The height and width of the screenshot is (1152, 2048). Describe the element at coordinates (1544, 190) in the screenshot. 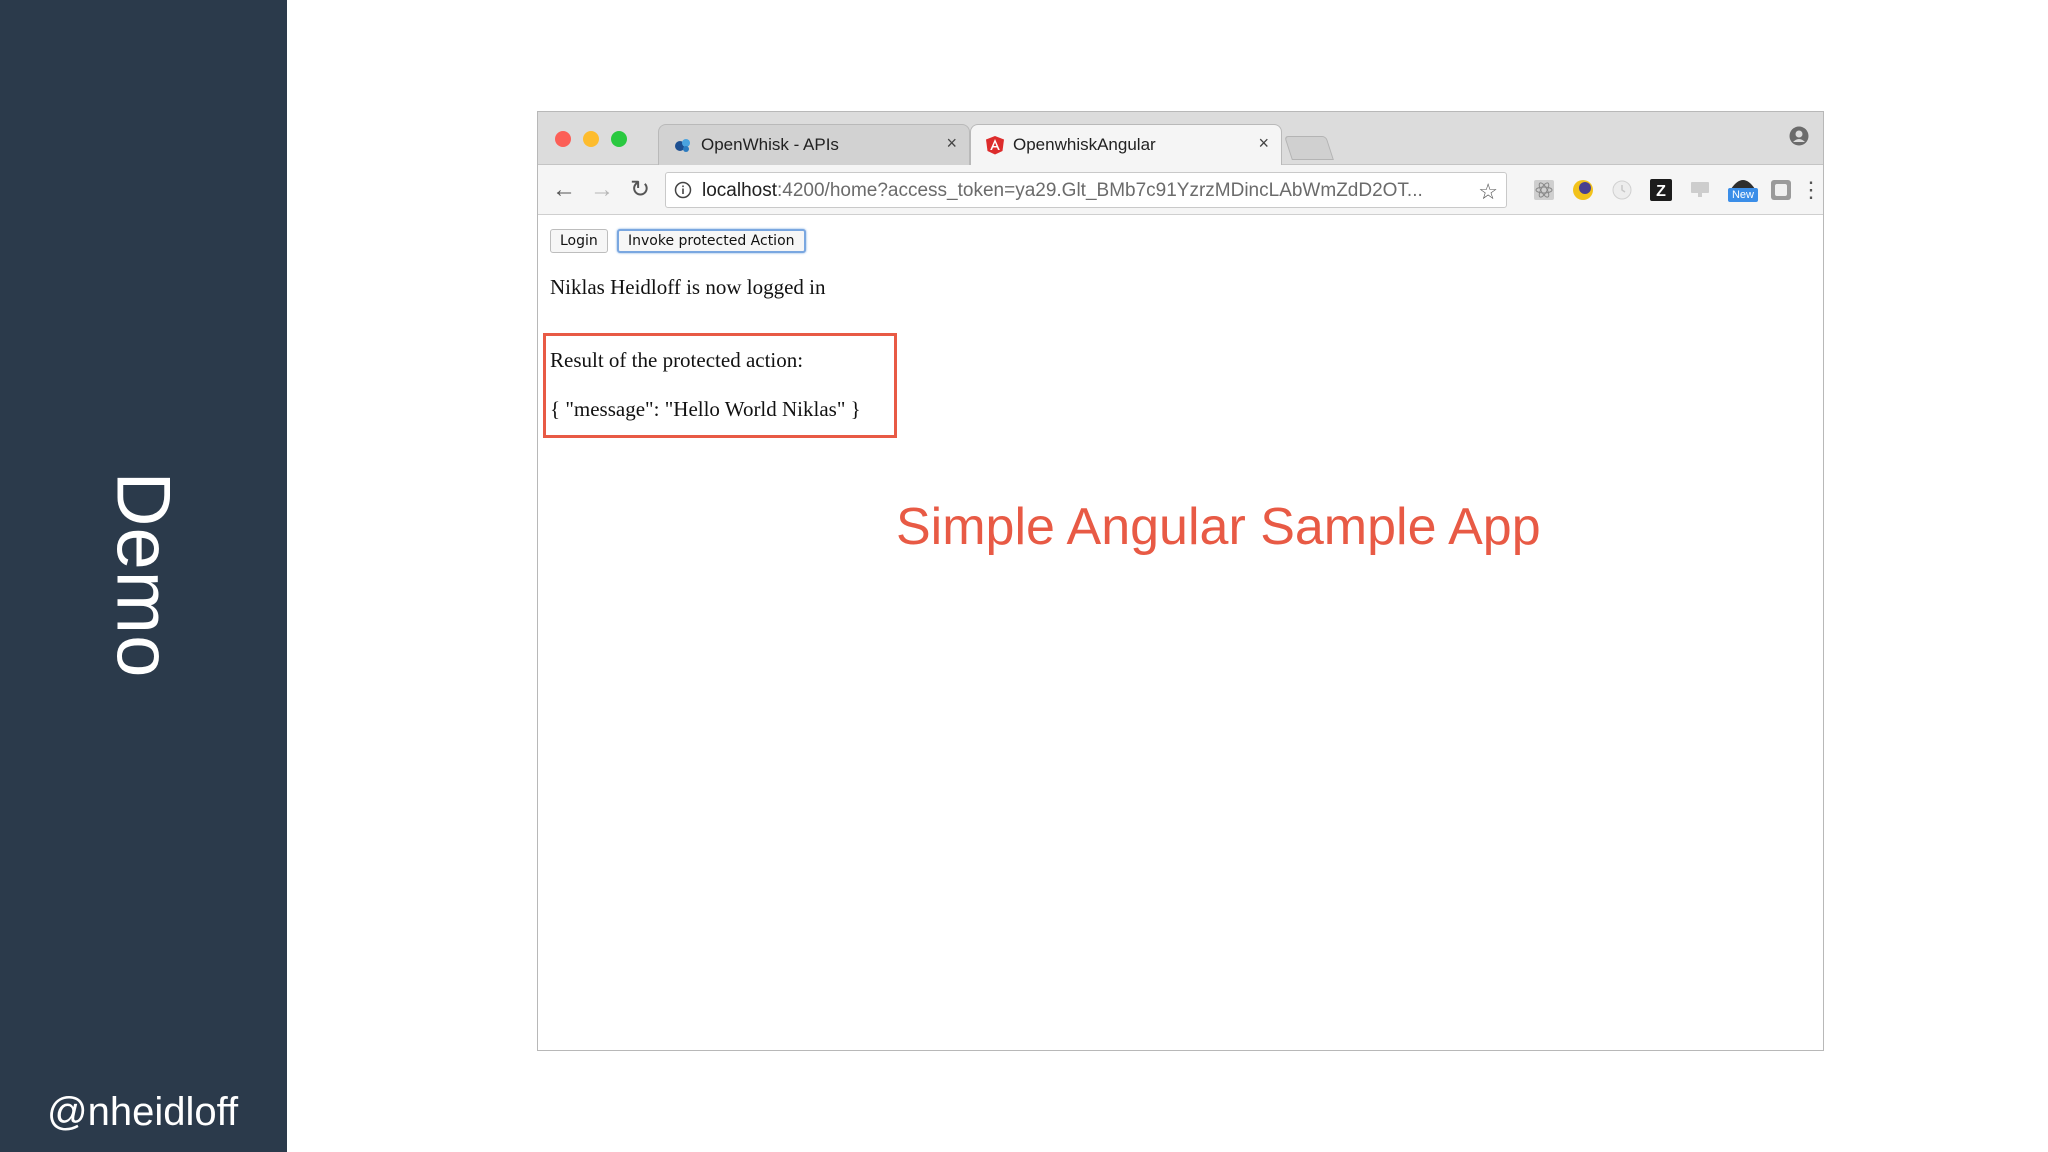

I see `react-devtools-icon` at that location.